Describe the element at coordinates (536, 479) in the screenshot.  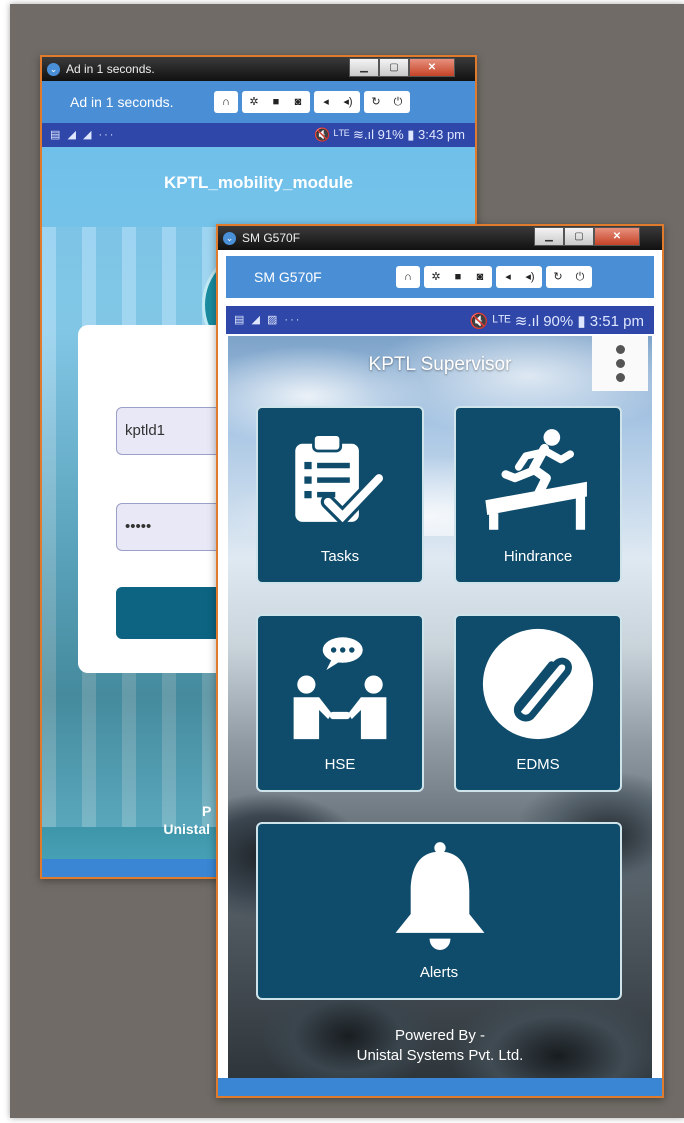
I see `runner-hurdle-icon` at that location.